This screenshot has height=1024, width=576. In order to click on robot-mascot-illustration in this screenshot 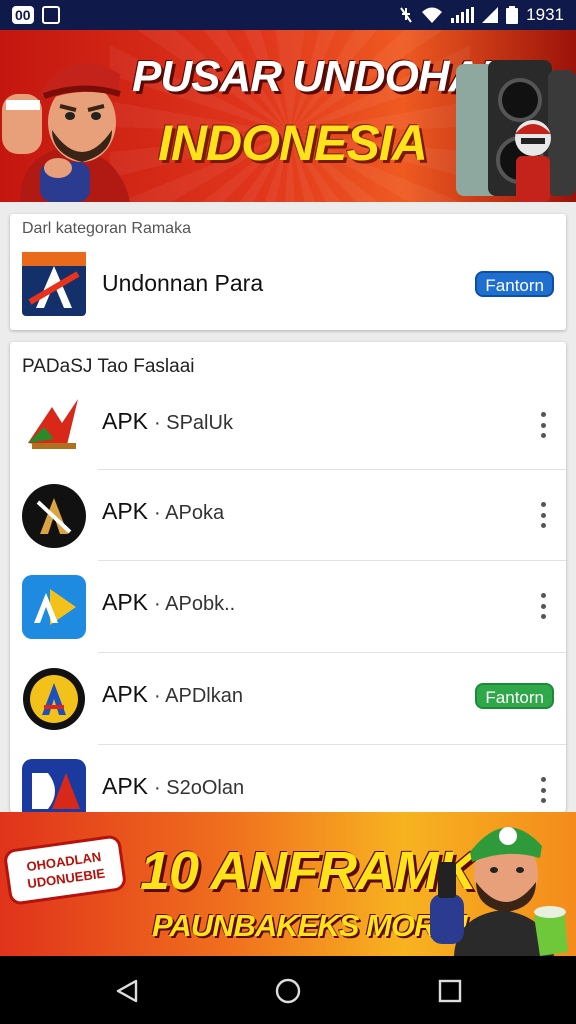, I will do `click(533, 161)`.